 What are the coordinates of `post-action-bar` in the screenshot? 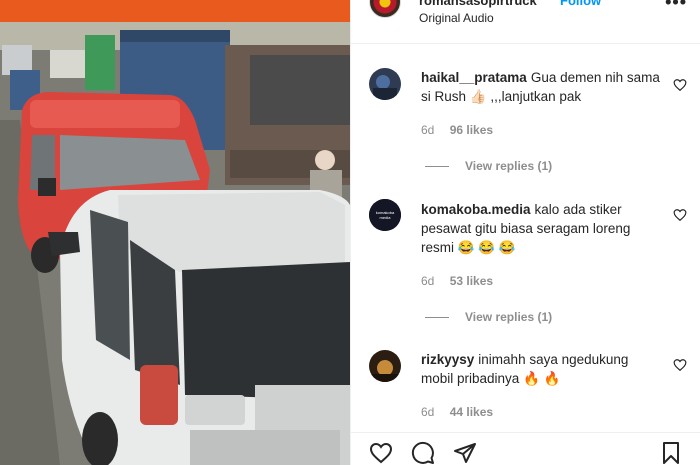 It's located at (525, 448).